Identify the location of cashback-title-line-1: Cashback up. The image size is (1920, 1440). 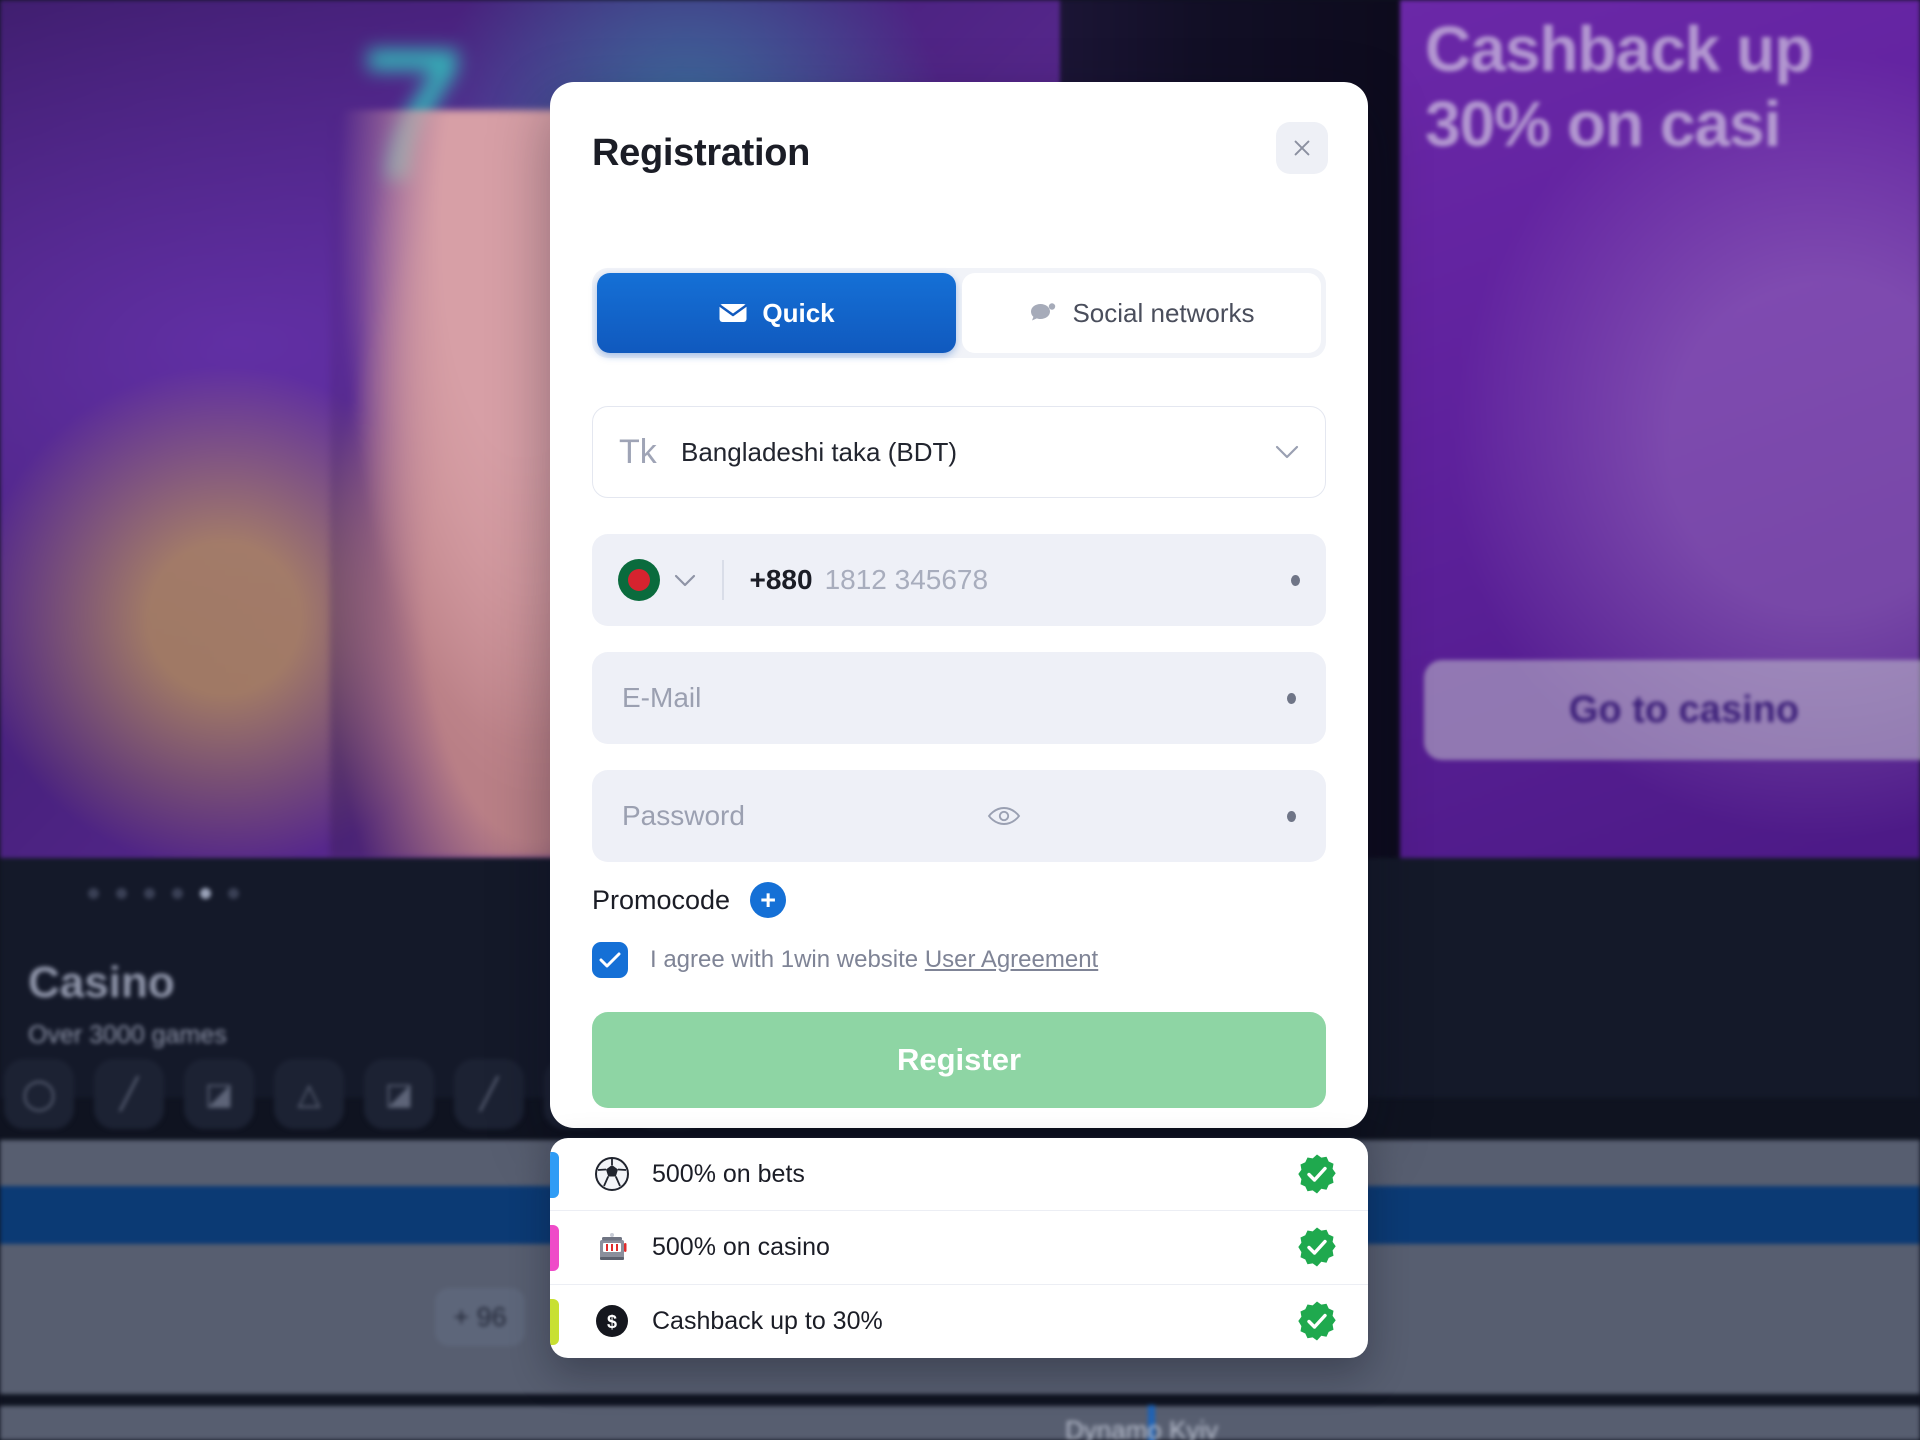
(1619, 49).